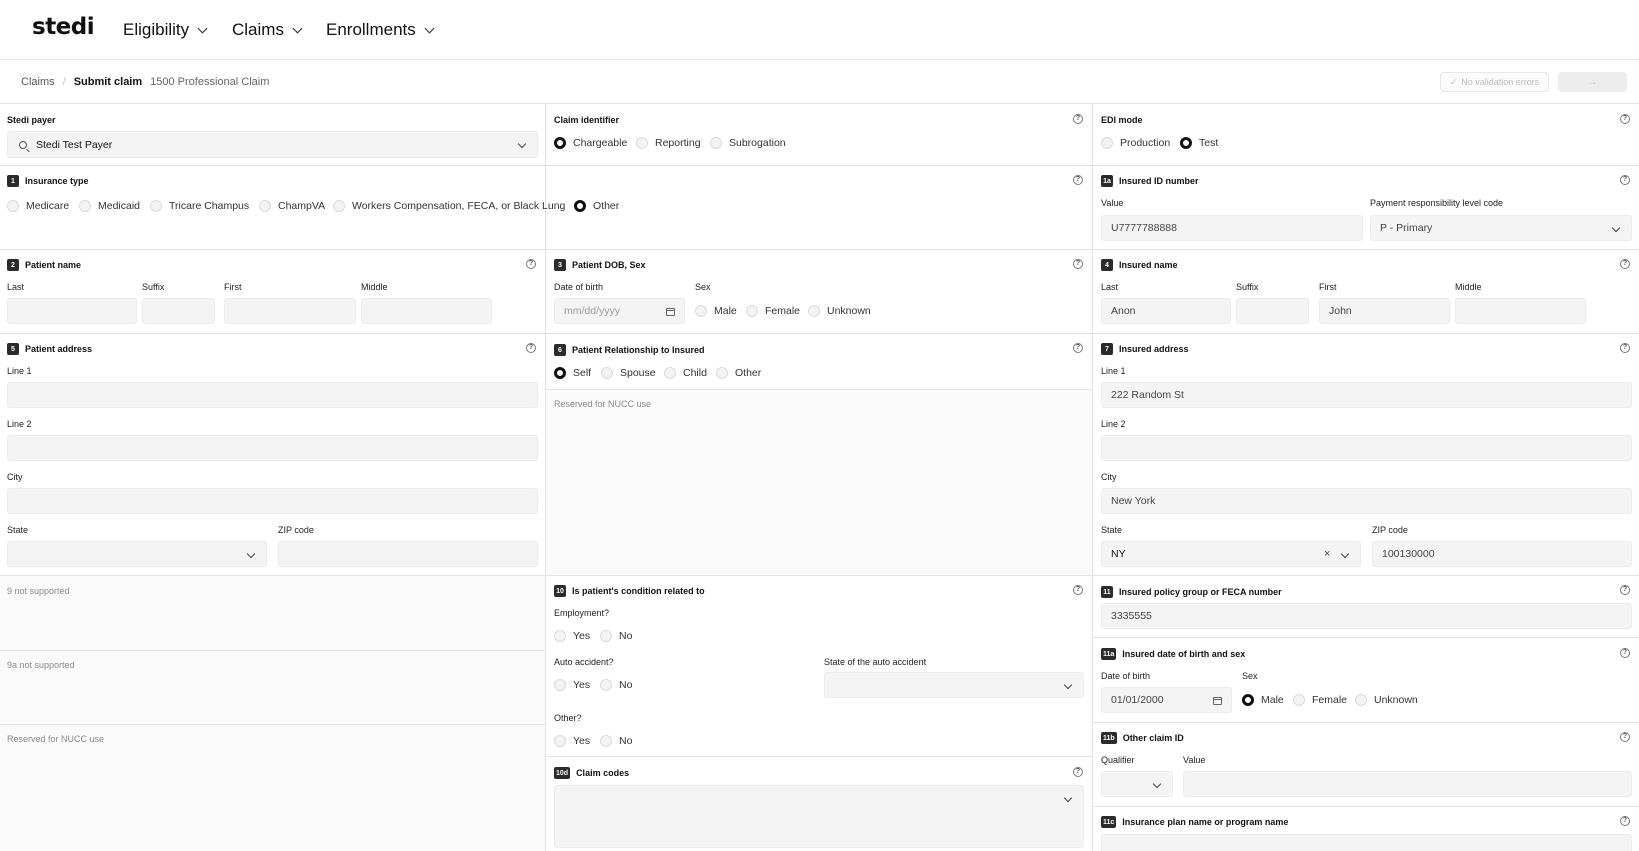 This screenshot has height=851, width=1639. I want to click on radio-insured-male: Male, so click(1263, 700).